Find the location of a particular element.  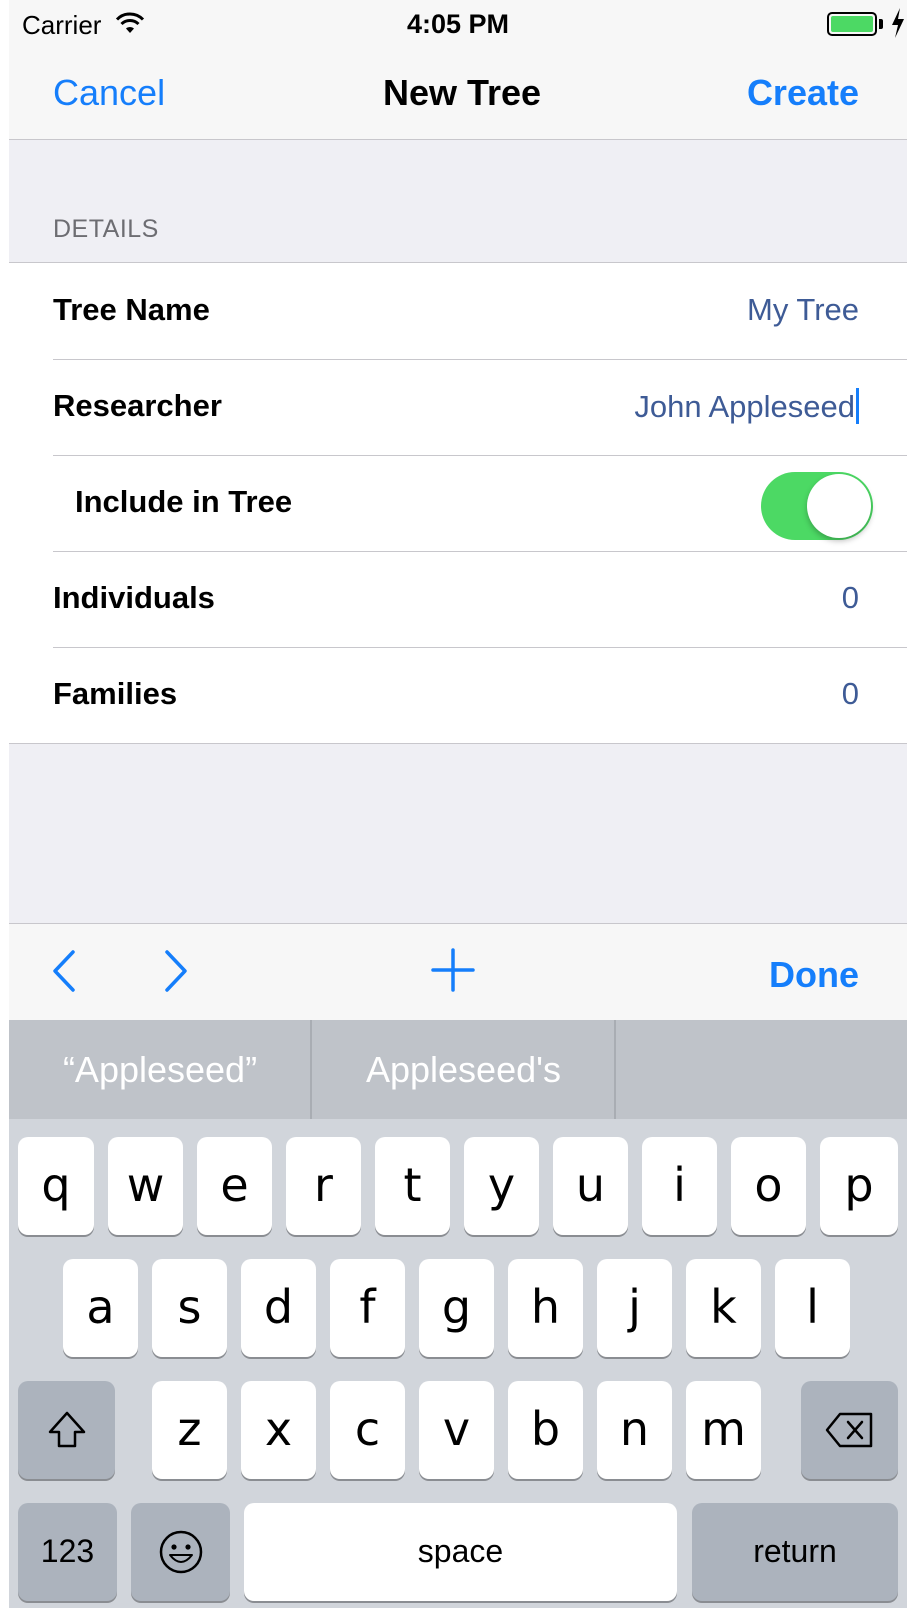

keyboard-accessory-toolbar: Done is located at coordinates (458, 971).